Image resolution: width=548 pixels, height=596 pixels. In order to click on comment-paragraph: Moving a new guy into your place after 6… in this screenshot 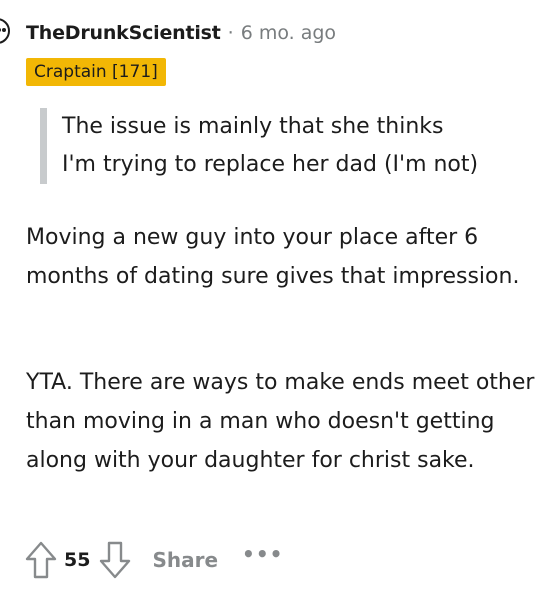, I will do `click(273, 257)`.